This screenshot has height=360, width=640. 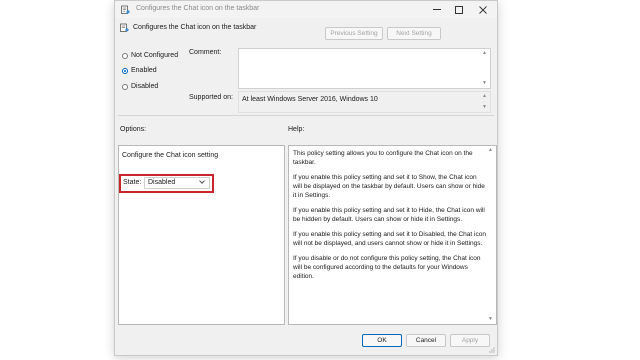 I want to click on radio-enabled: Enabled, so click(x=139, y=70).